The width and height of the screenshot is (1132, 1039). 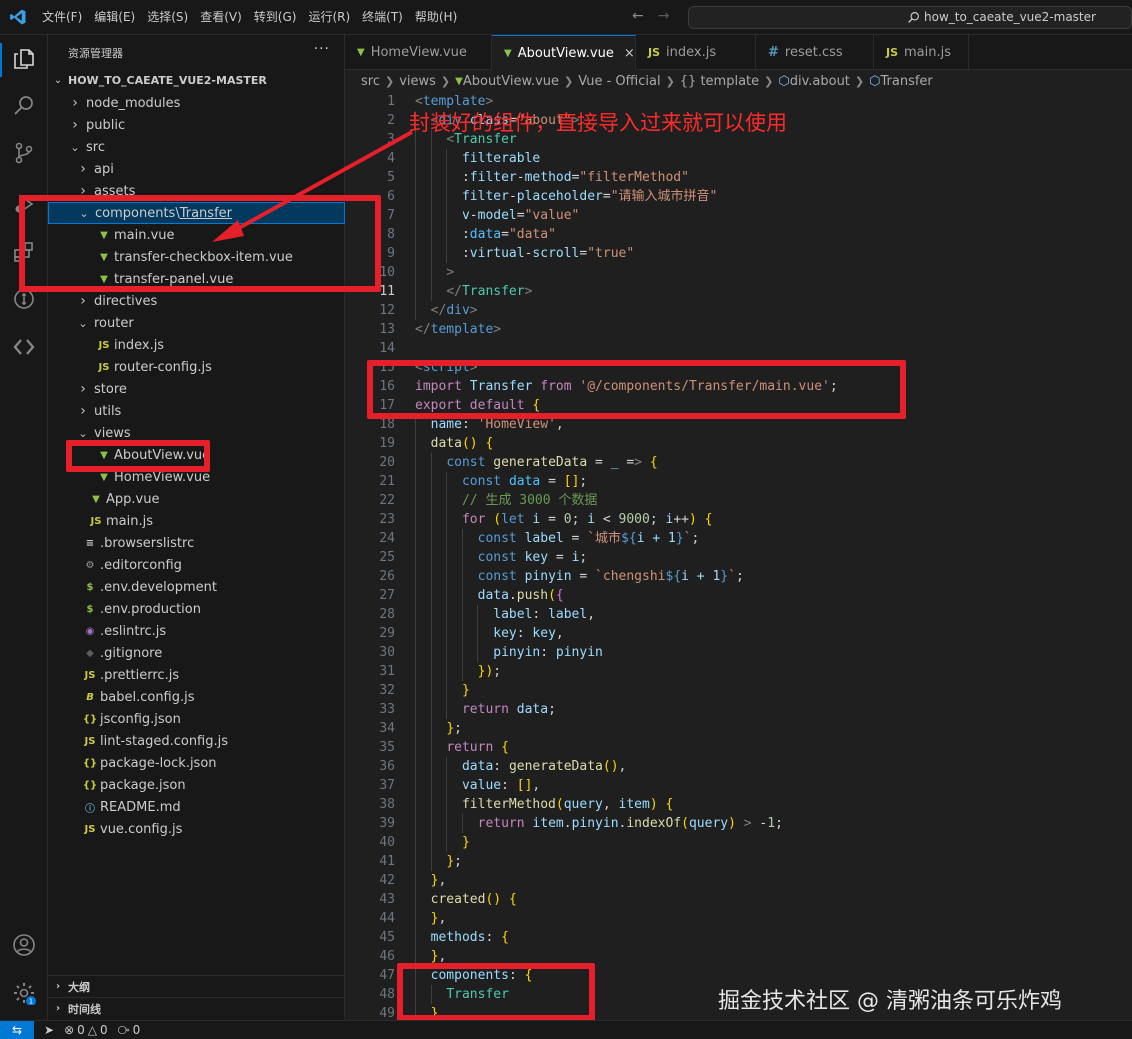 What do you see at coordinates (566, 196) in the screenshot?
I see `code-line: filter-placeholder="请输入城市拼音"` at bounding box center [566, 196].